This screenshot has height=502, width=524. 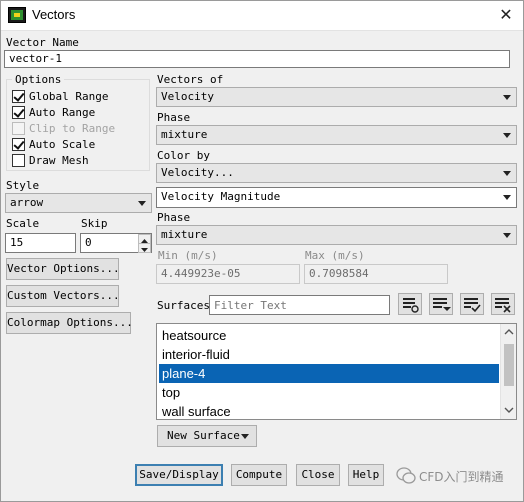 What do you see at coordinates (257, 59) in the screenshot?
I see `vector-name-input: vector-1` at bounding box center [257, 59].